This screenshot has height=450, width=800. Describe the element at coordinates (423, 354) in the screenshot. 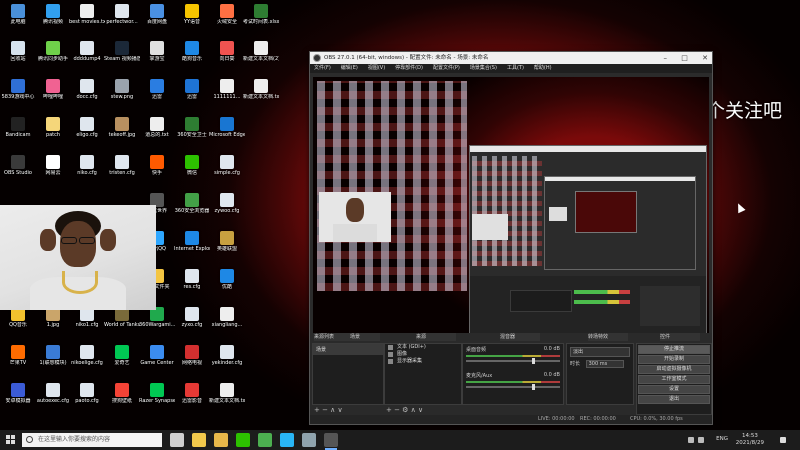

I see `source-image: 图像` at that location.